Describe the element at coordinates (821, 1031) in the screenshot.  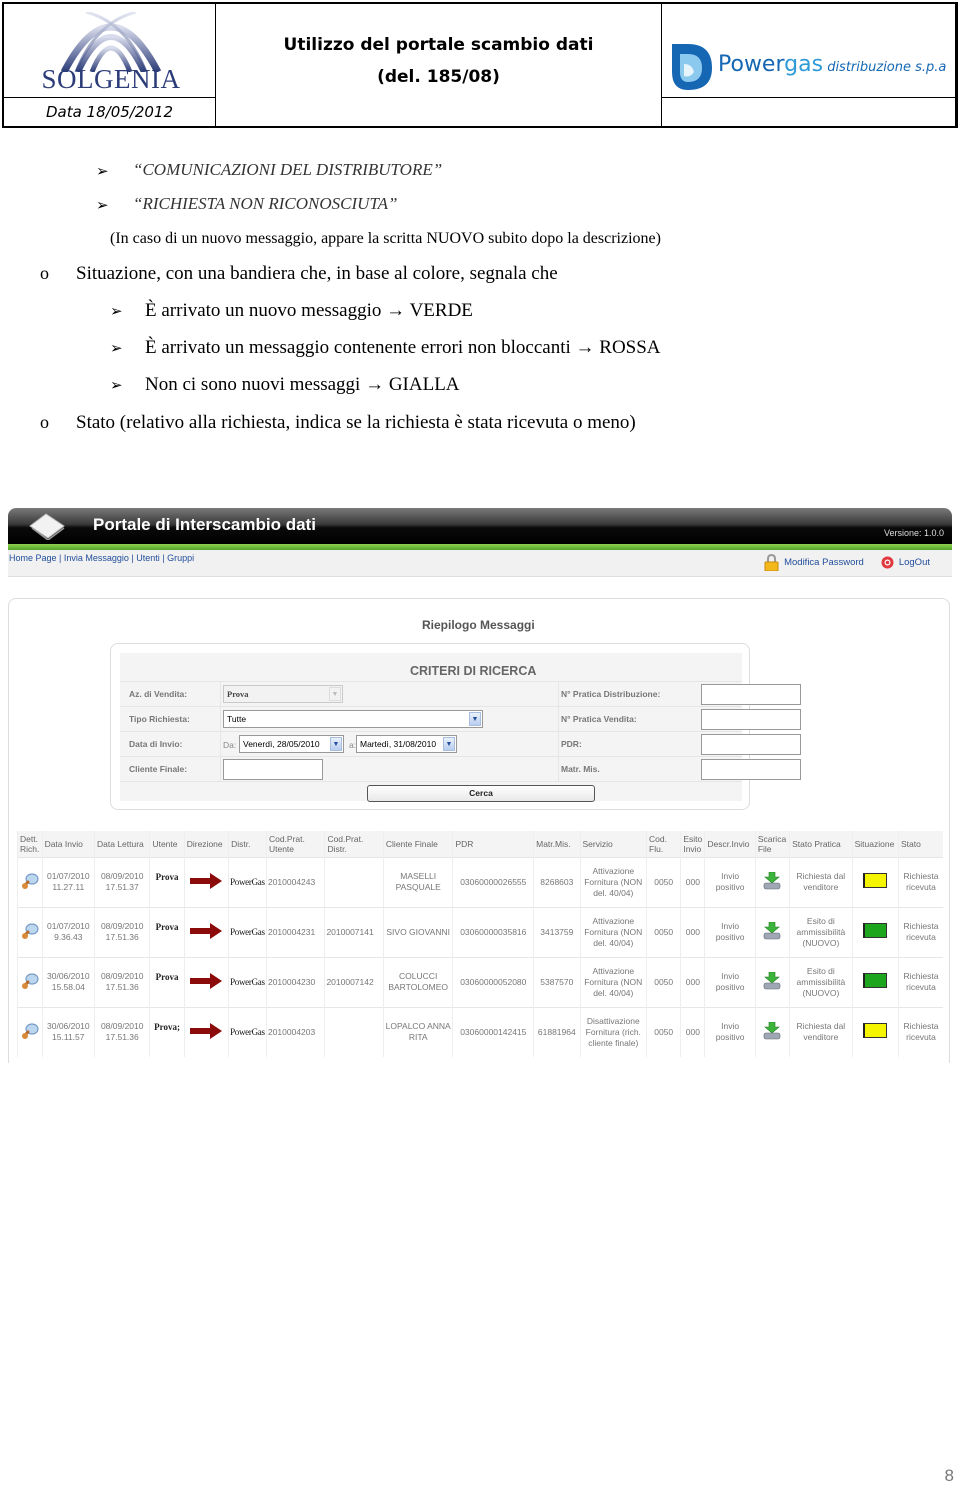
I see `stato-pratica-cell: Richiesta dal venditore` at that location.